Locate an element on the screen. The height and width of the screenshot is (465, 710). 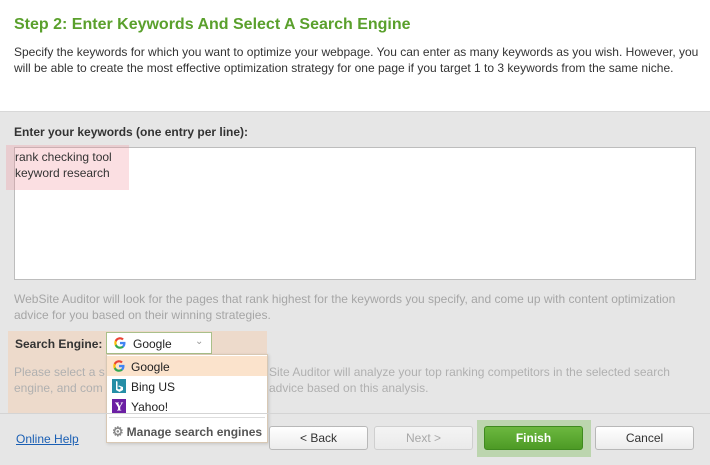
gear-icon: ⚙ is located at coordinates (118, 431).